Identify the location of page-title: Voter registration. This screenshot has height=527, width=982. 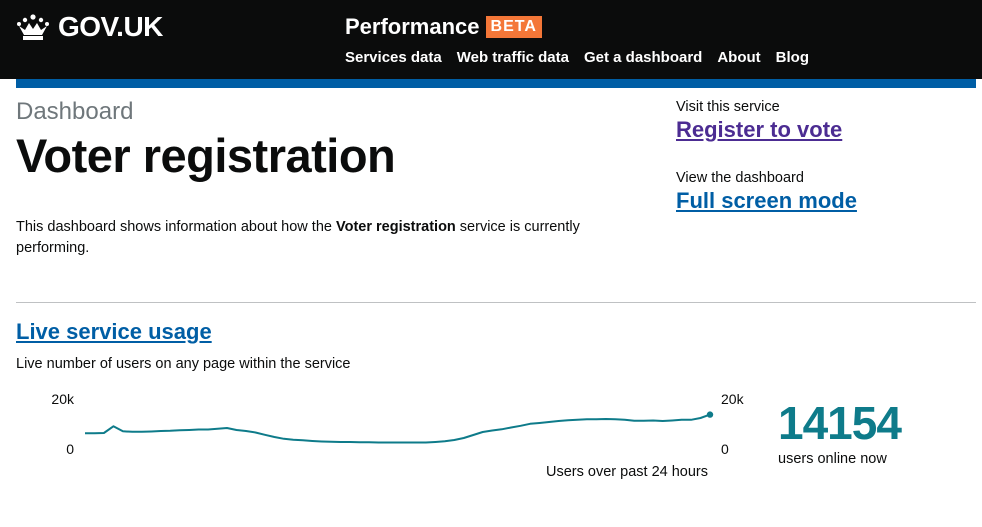
(206, 155).